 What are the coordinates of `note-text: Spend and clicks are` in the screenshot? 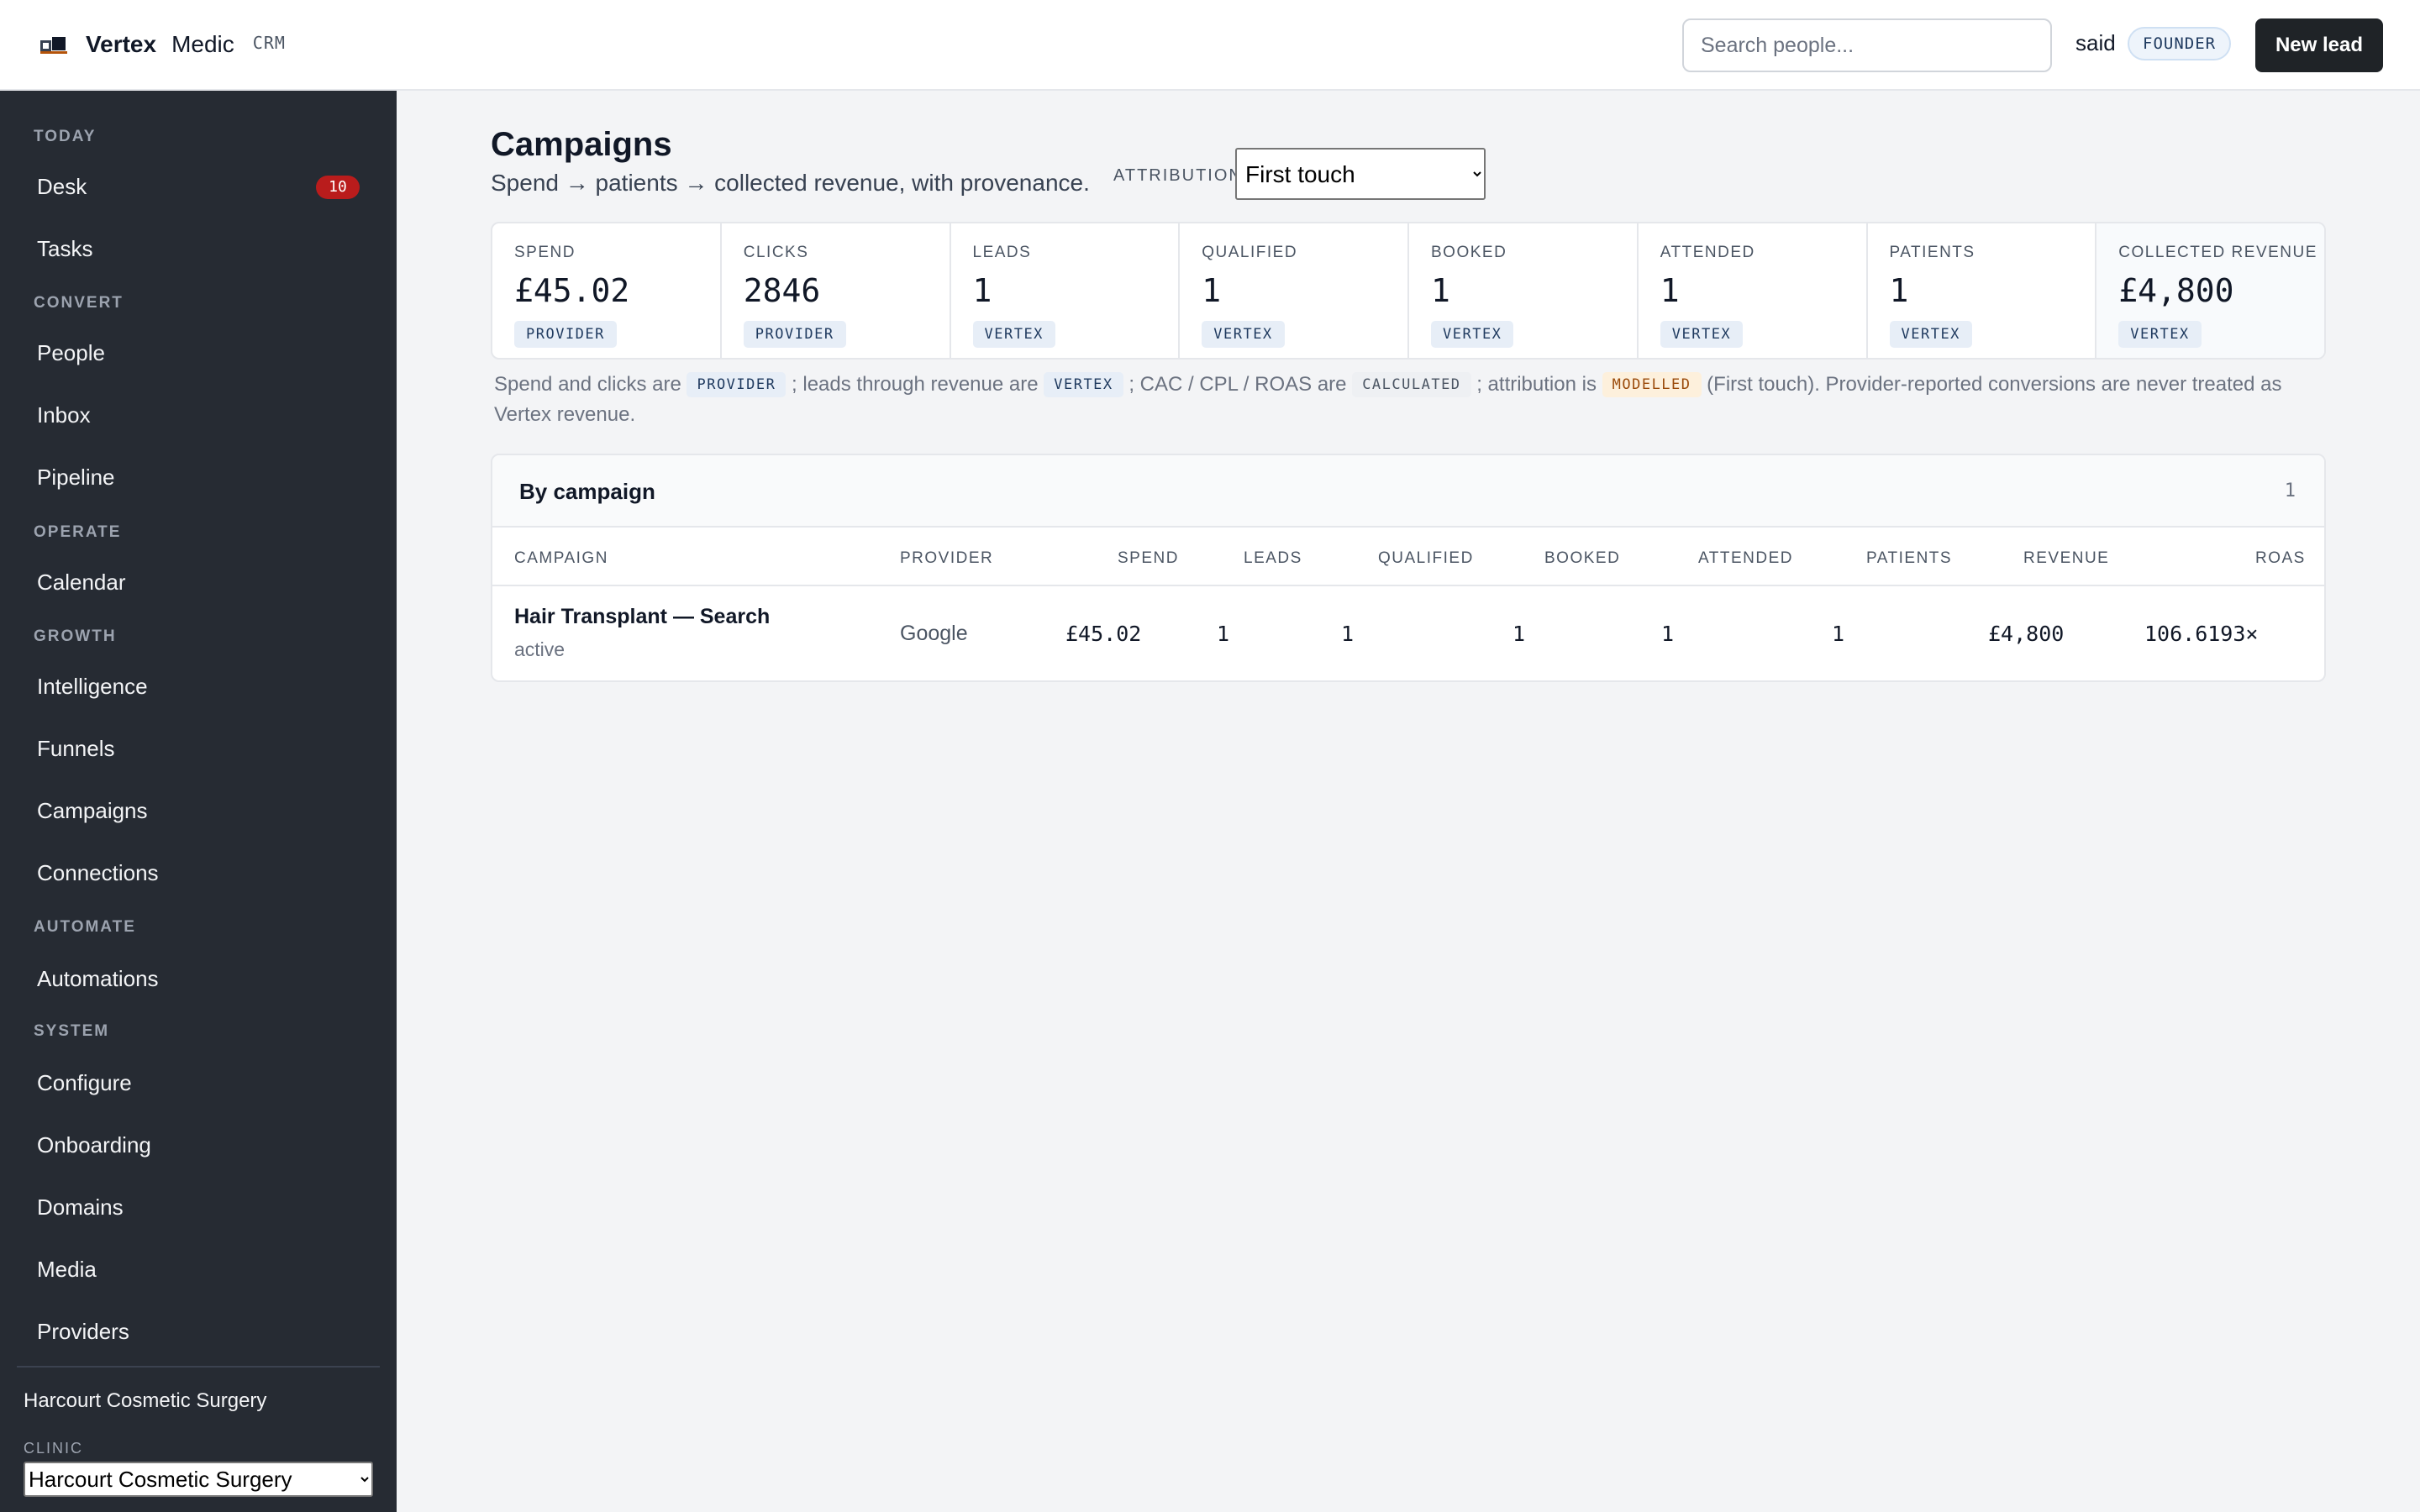 It's located at (590, 384).